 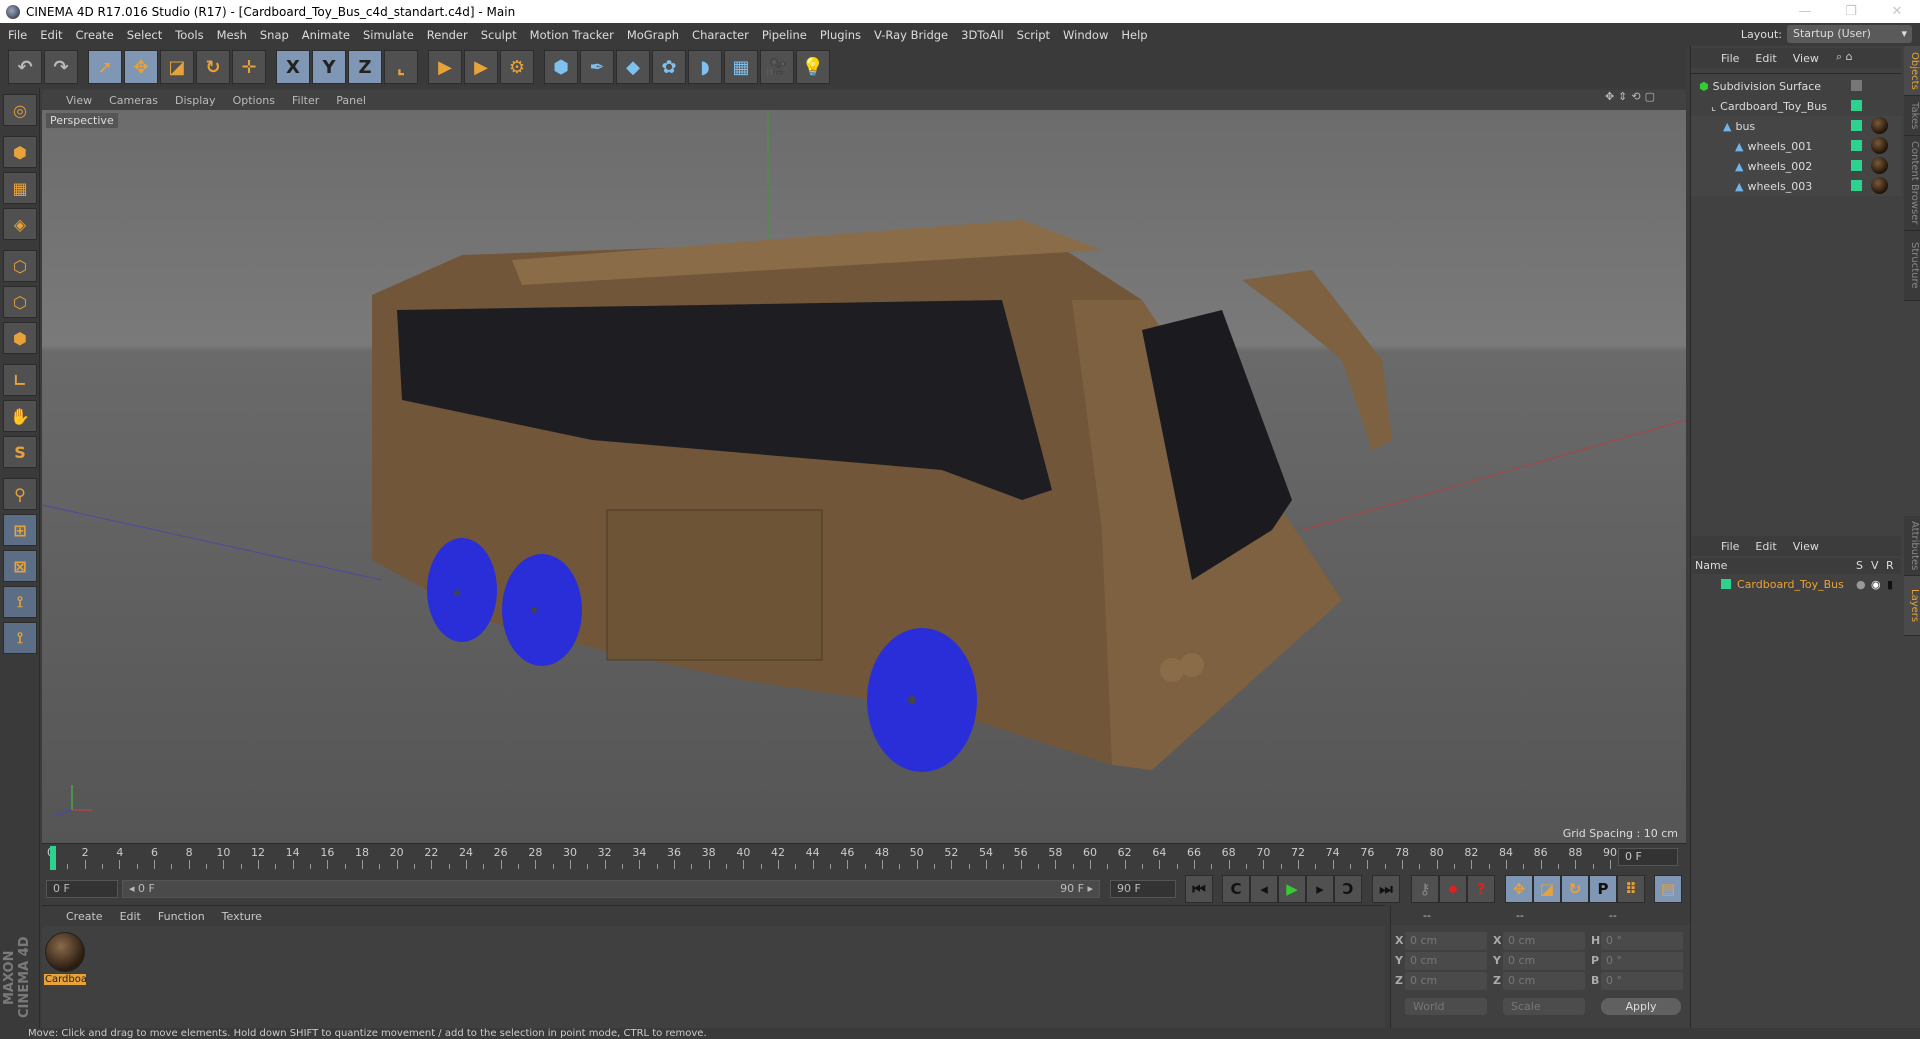 What do you see at coordinates (1875, 565) in the screenshot?
I see `layer-column-v: V` at bounding box center [1875, 565].